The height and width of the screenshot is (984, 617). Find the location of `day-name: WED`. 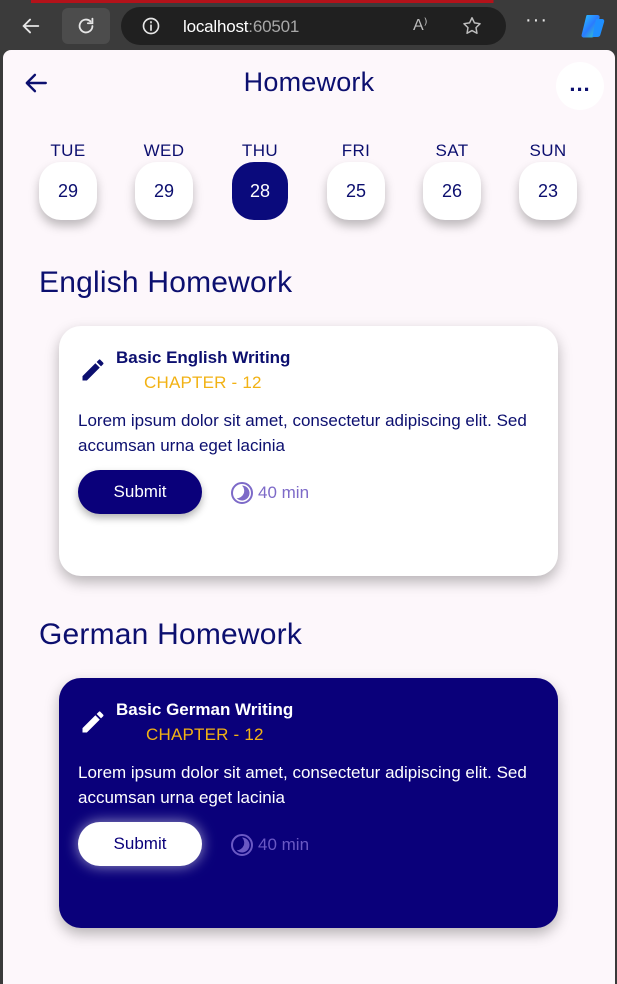

day-name: WED is located at coordinates (164, 150).